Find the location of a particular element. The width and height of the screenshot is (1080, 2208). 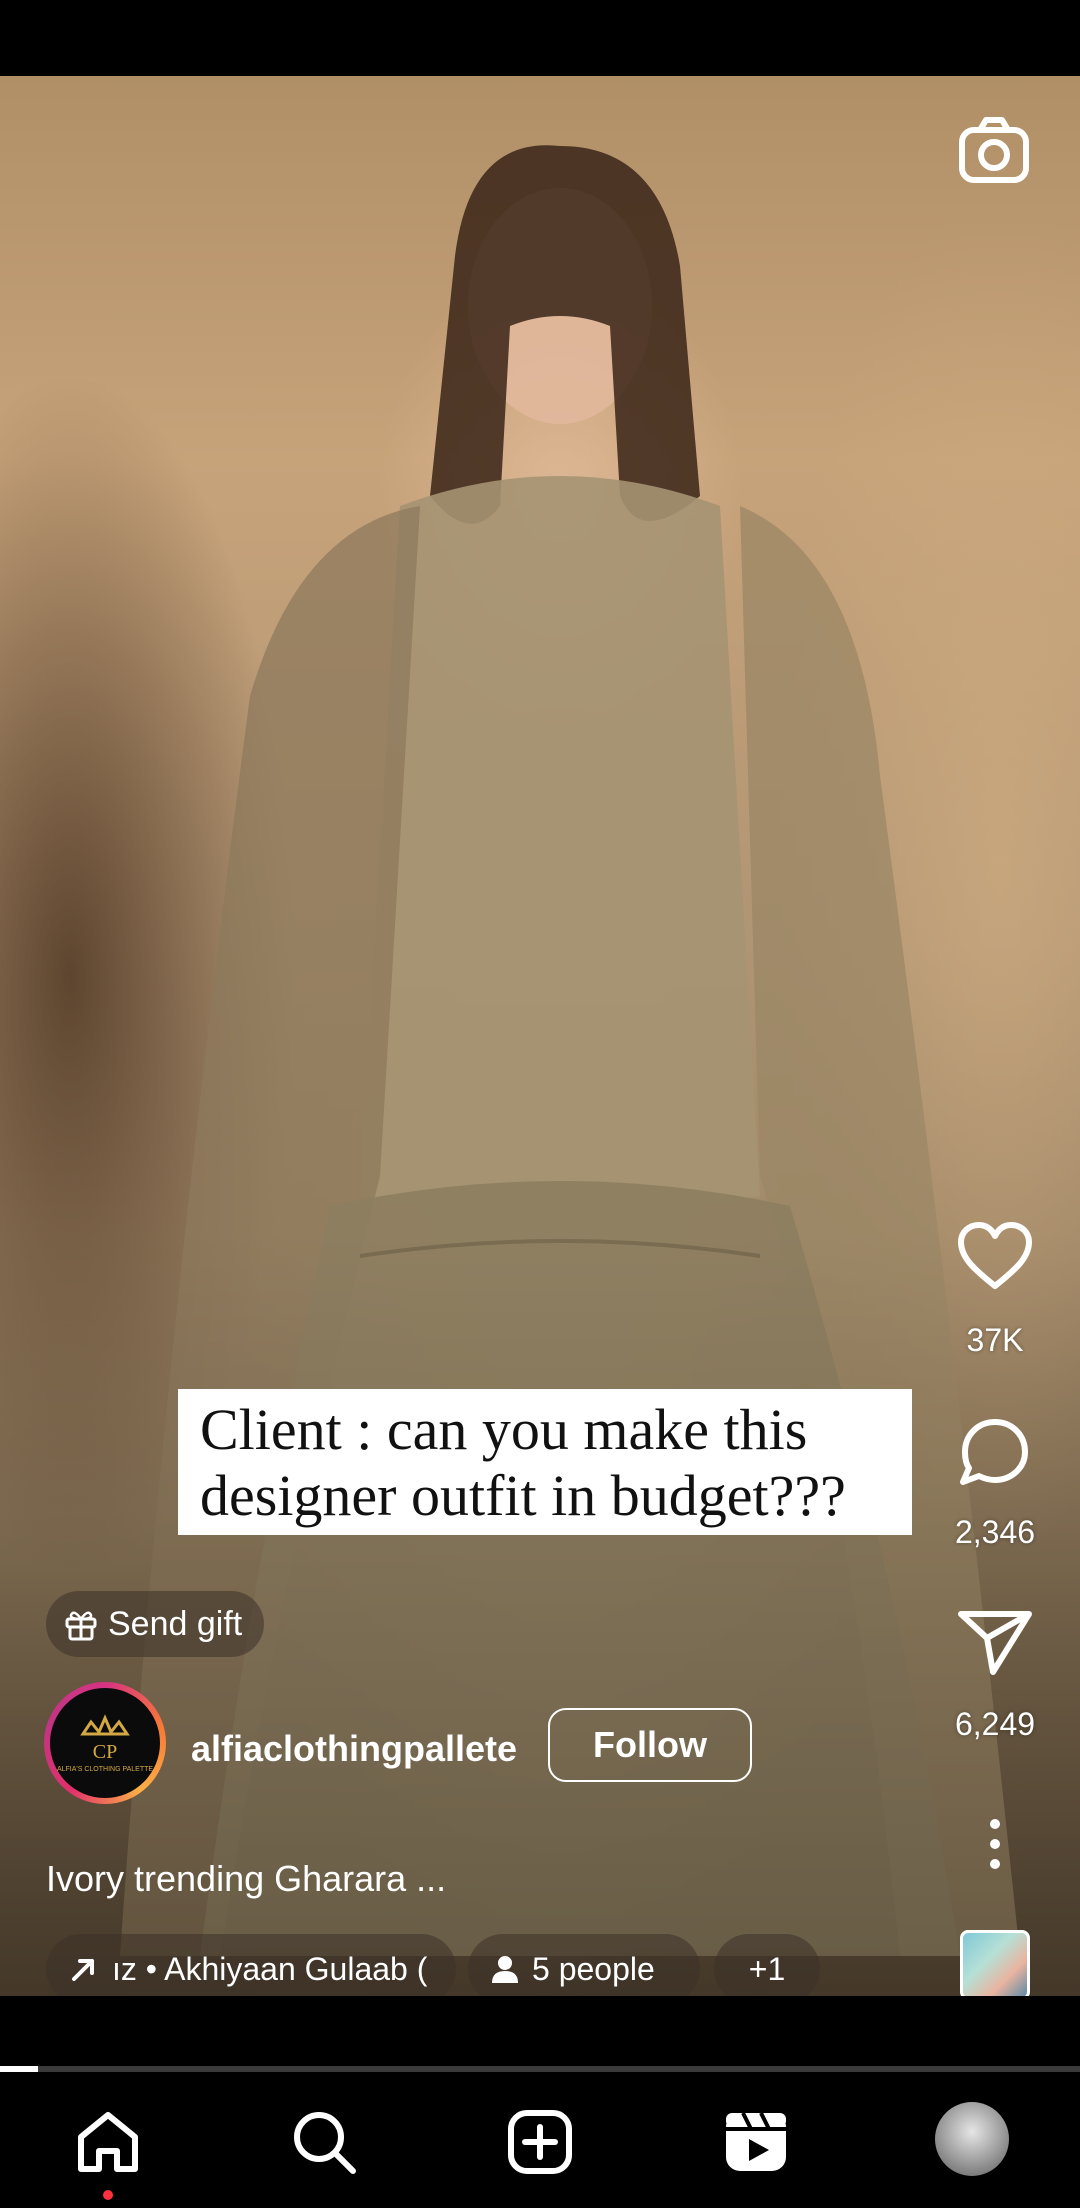

person-icon is located at coordinates (505, 1969).